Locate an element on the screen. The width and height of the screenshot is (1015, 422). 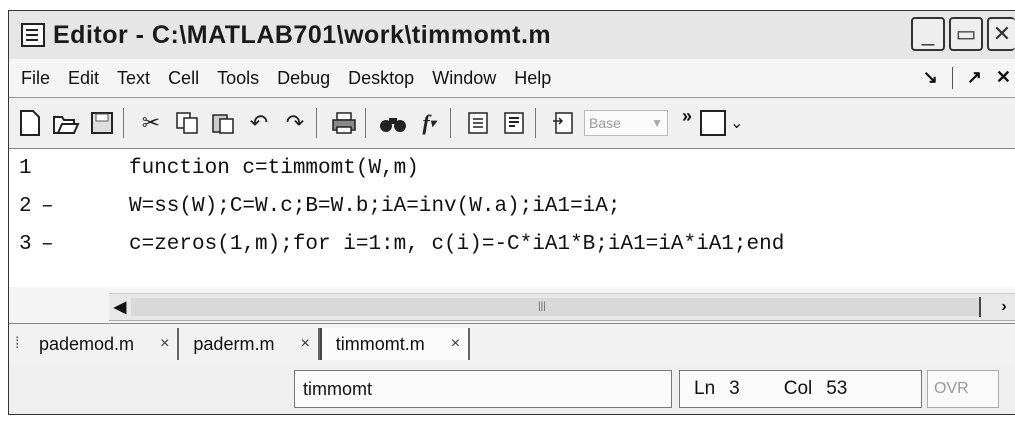
scroll-left-icon: ◀ is located at coordinates (120, 307).